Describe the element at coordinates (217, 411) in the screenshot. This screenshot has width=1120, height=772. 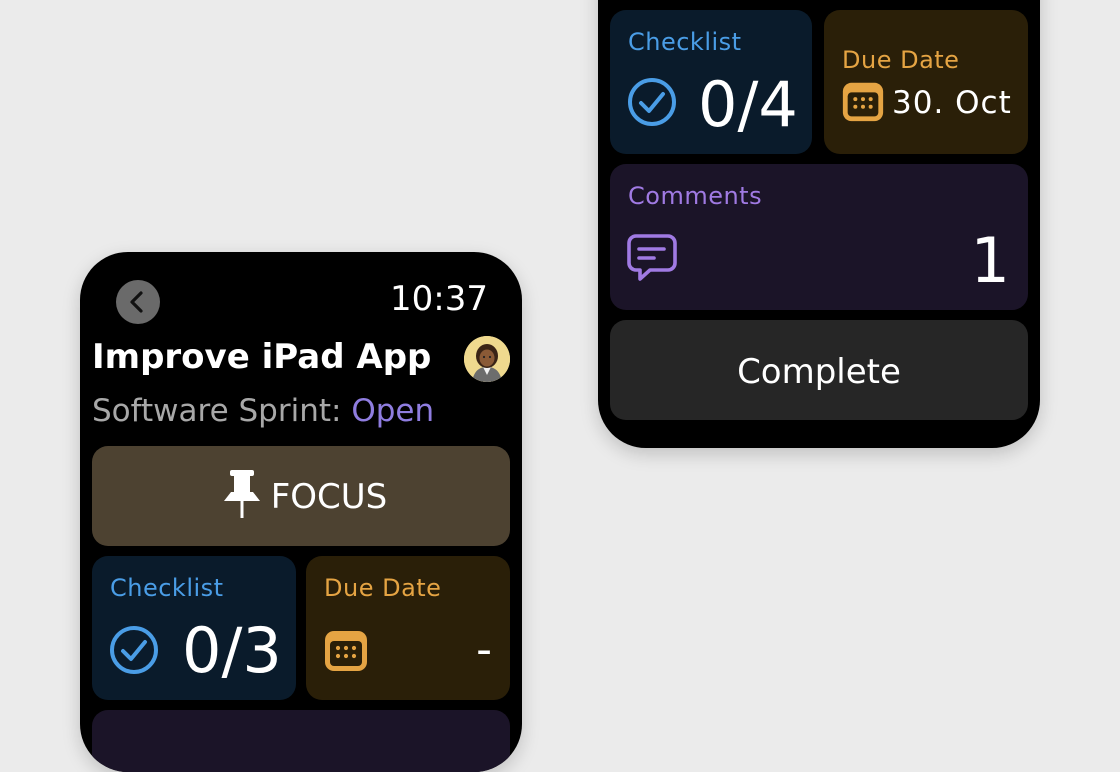
I see `project-name: Software Sprint:` at that location.